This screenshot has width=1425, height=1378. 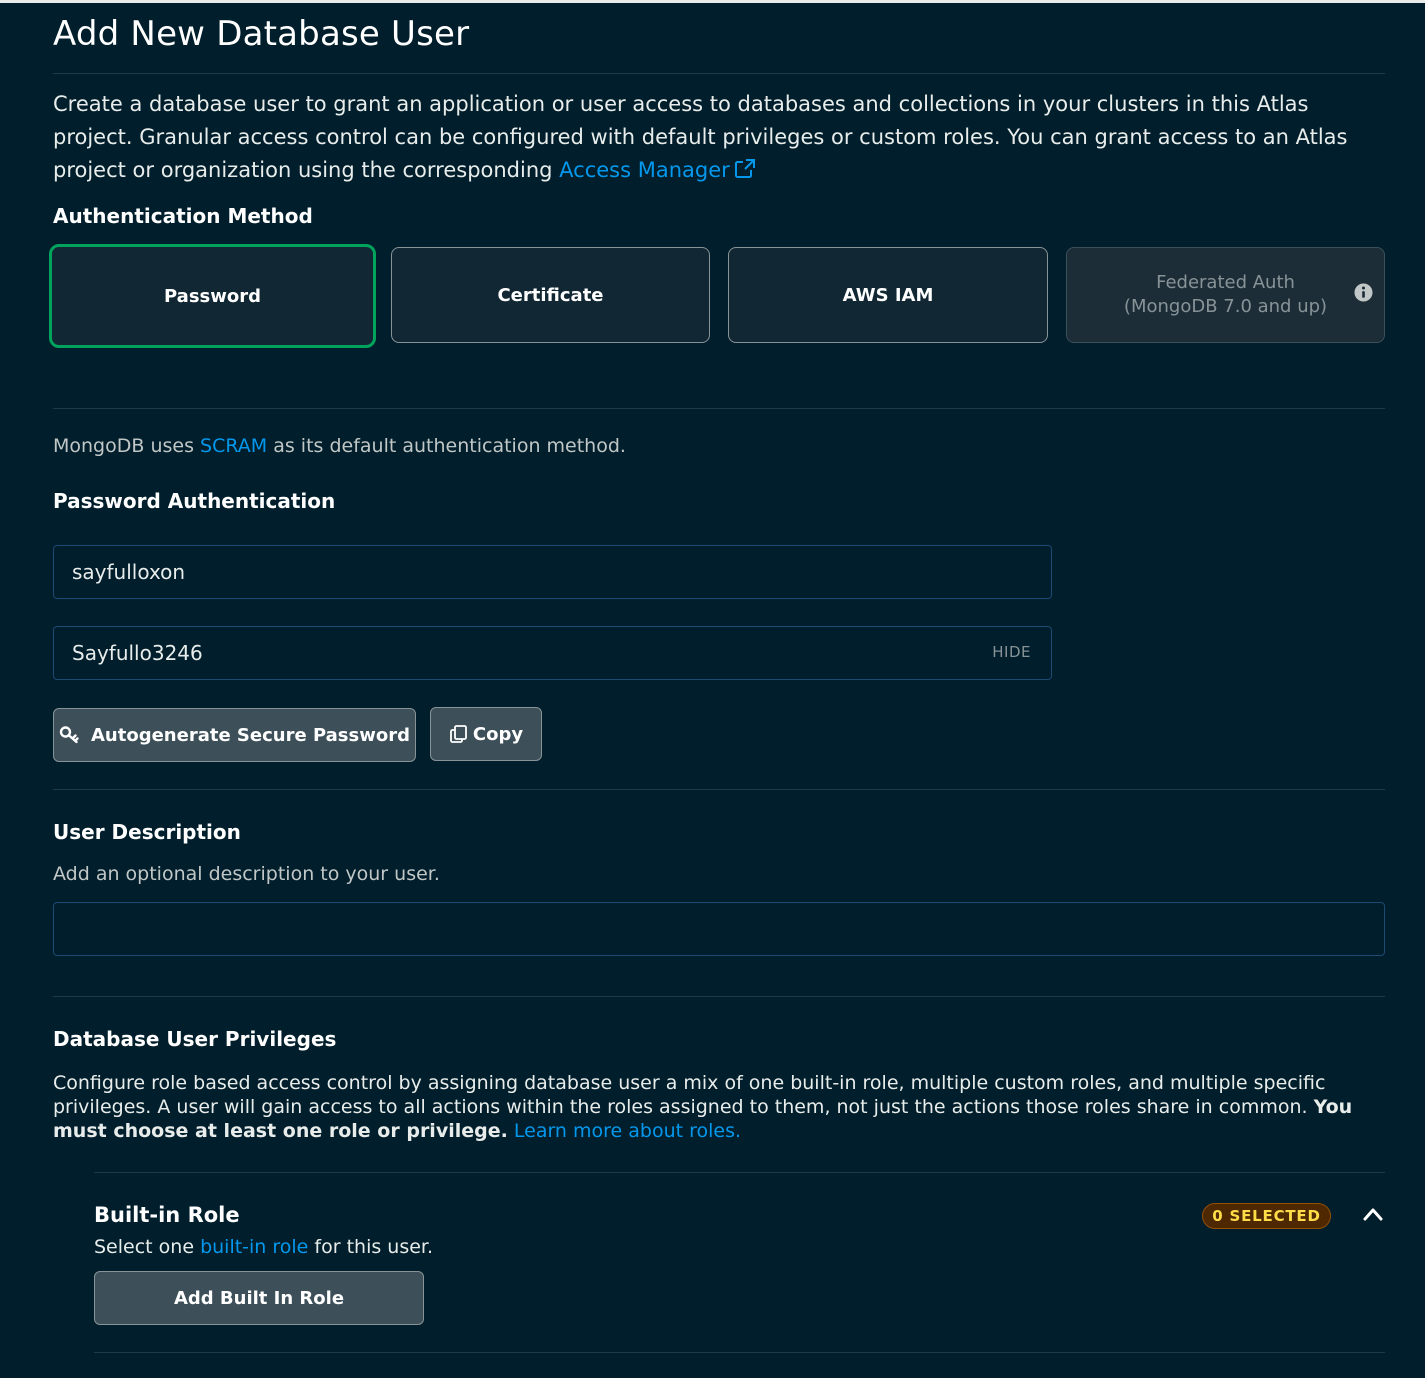 What do you see at coordinates (147, 832) in the screenshot?
I see `user-description-heading: User Description` at bounding box center [147, 832].